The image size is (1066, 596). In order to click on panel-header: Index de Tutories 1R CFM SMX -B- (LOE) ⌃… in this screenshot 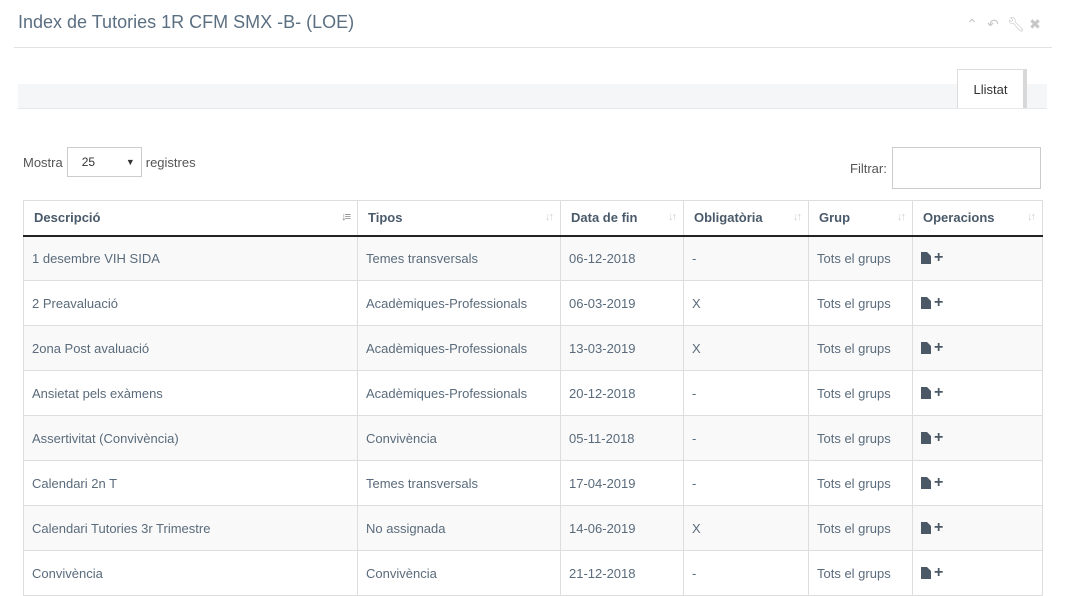, I will do `click(533, 24)`.